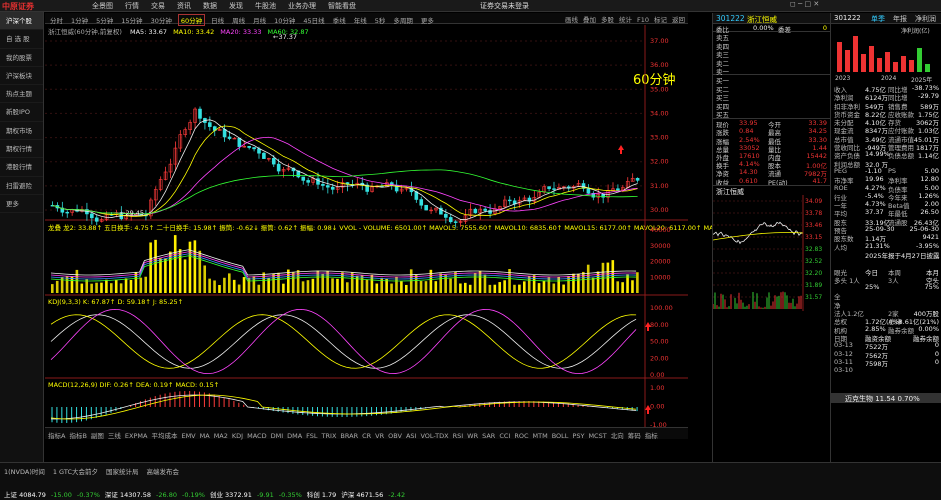 This screenshot has width=941, height=500. What do you see at coordinates (504, 6) in the screenshot?
I see `login-hint: 证券交易未登录` at bounding box center [504, 6].